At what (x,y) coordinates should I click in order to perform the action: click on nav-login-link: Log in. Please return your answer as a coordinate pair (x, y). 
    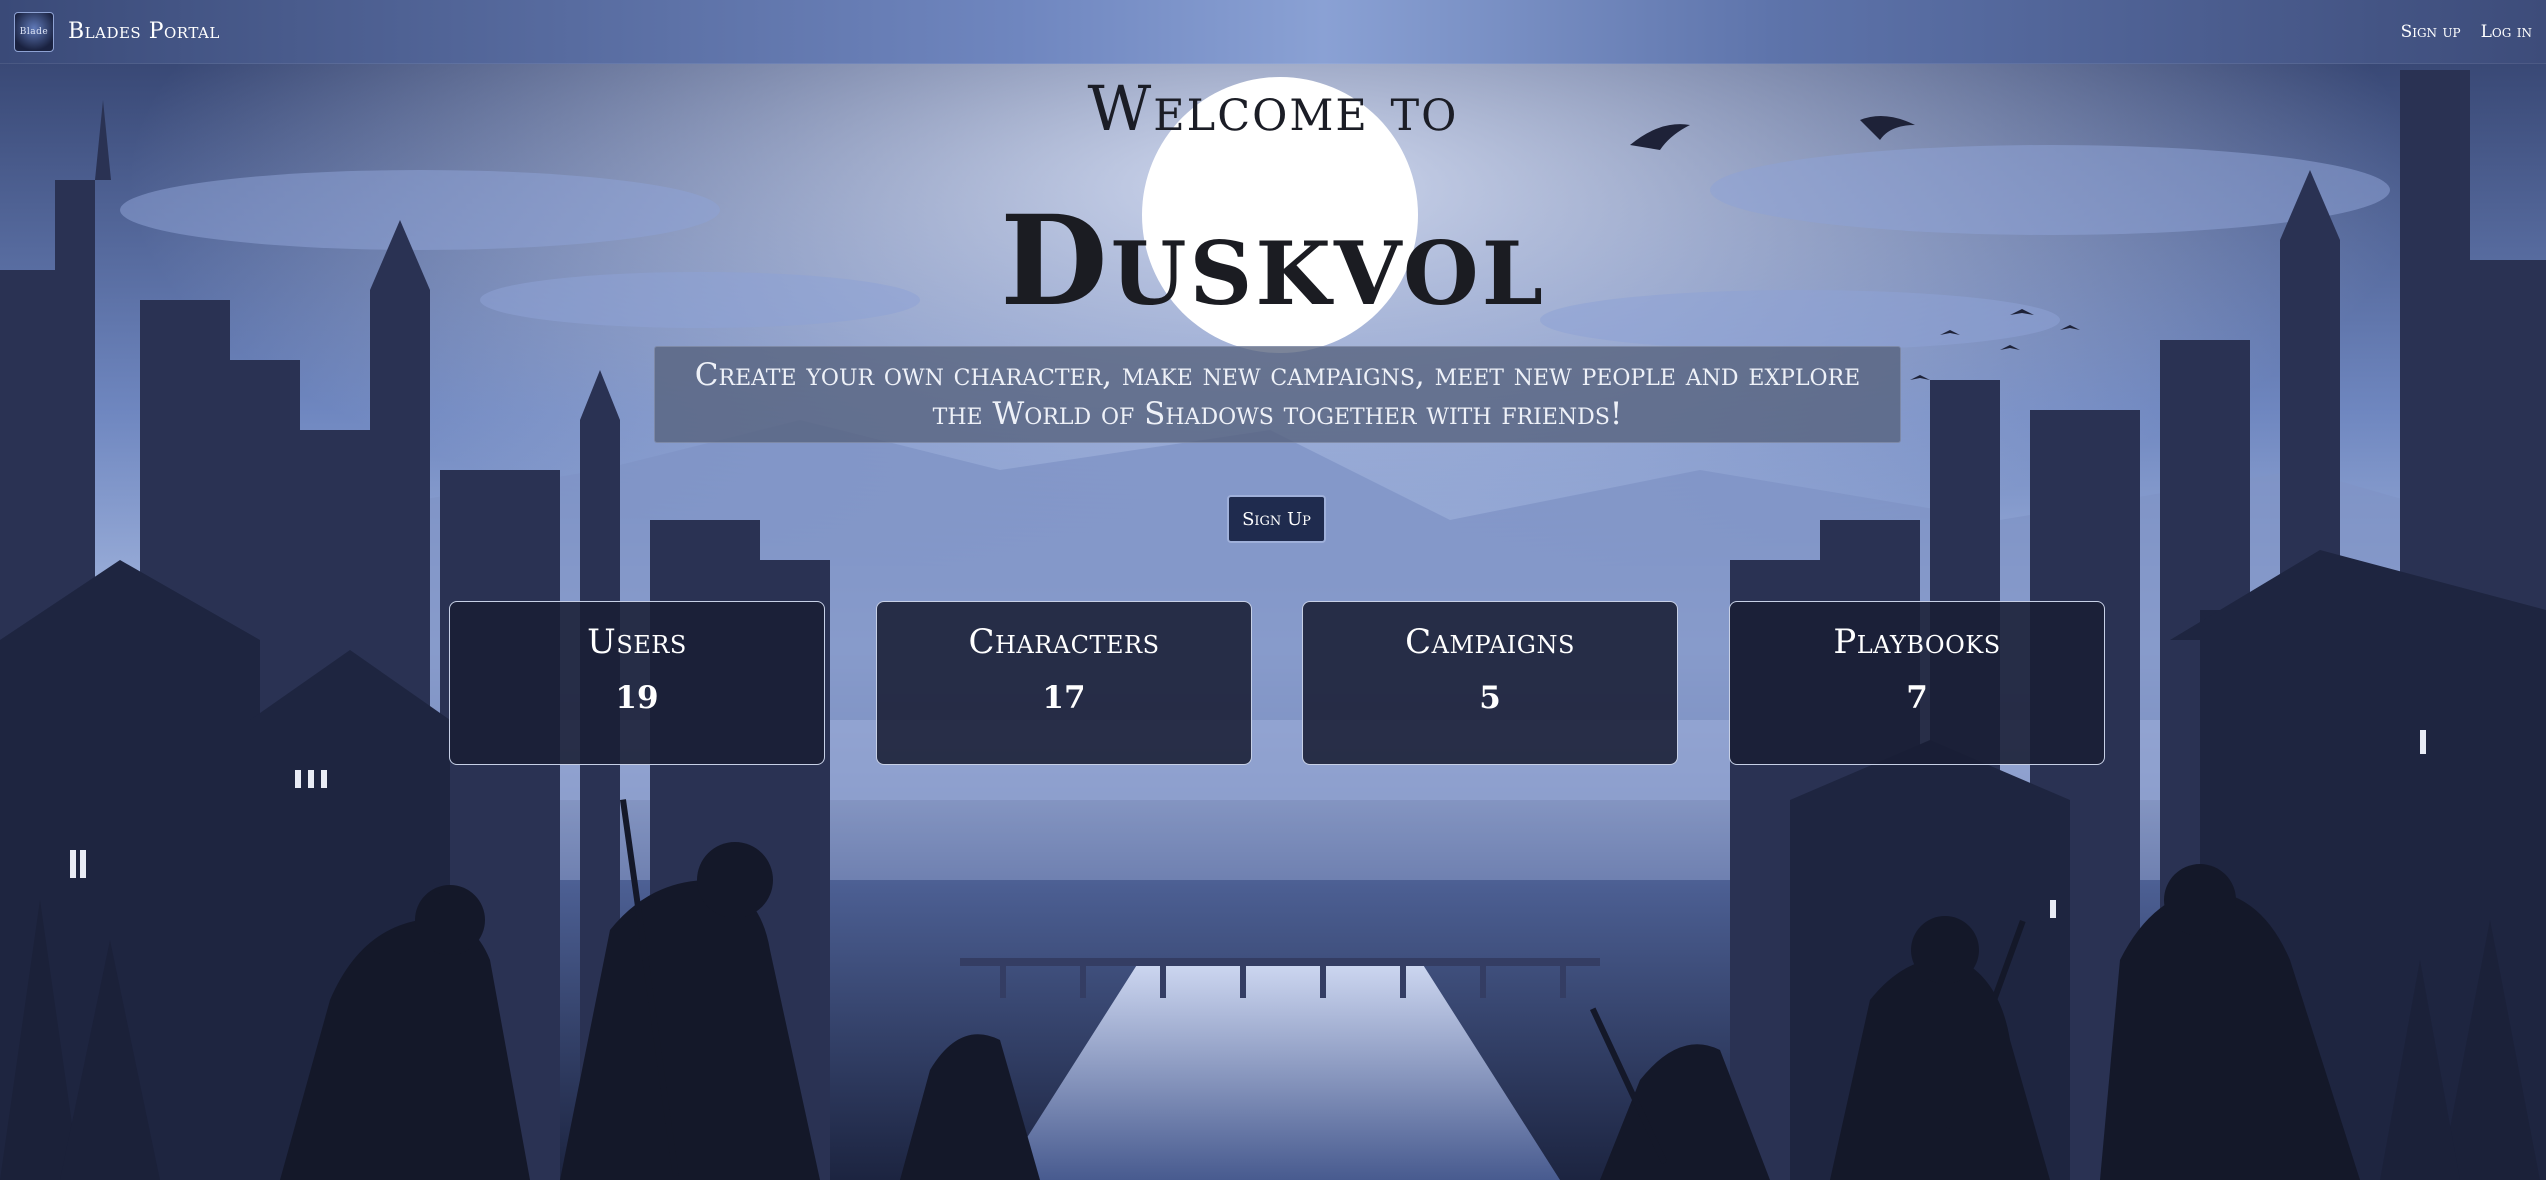
    Looking at the image, I should click on (2506, 32).